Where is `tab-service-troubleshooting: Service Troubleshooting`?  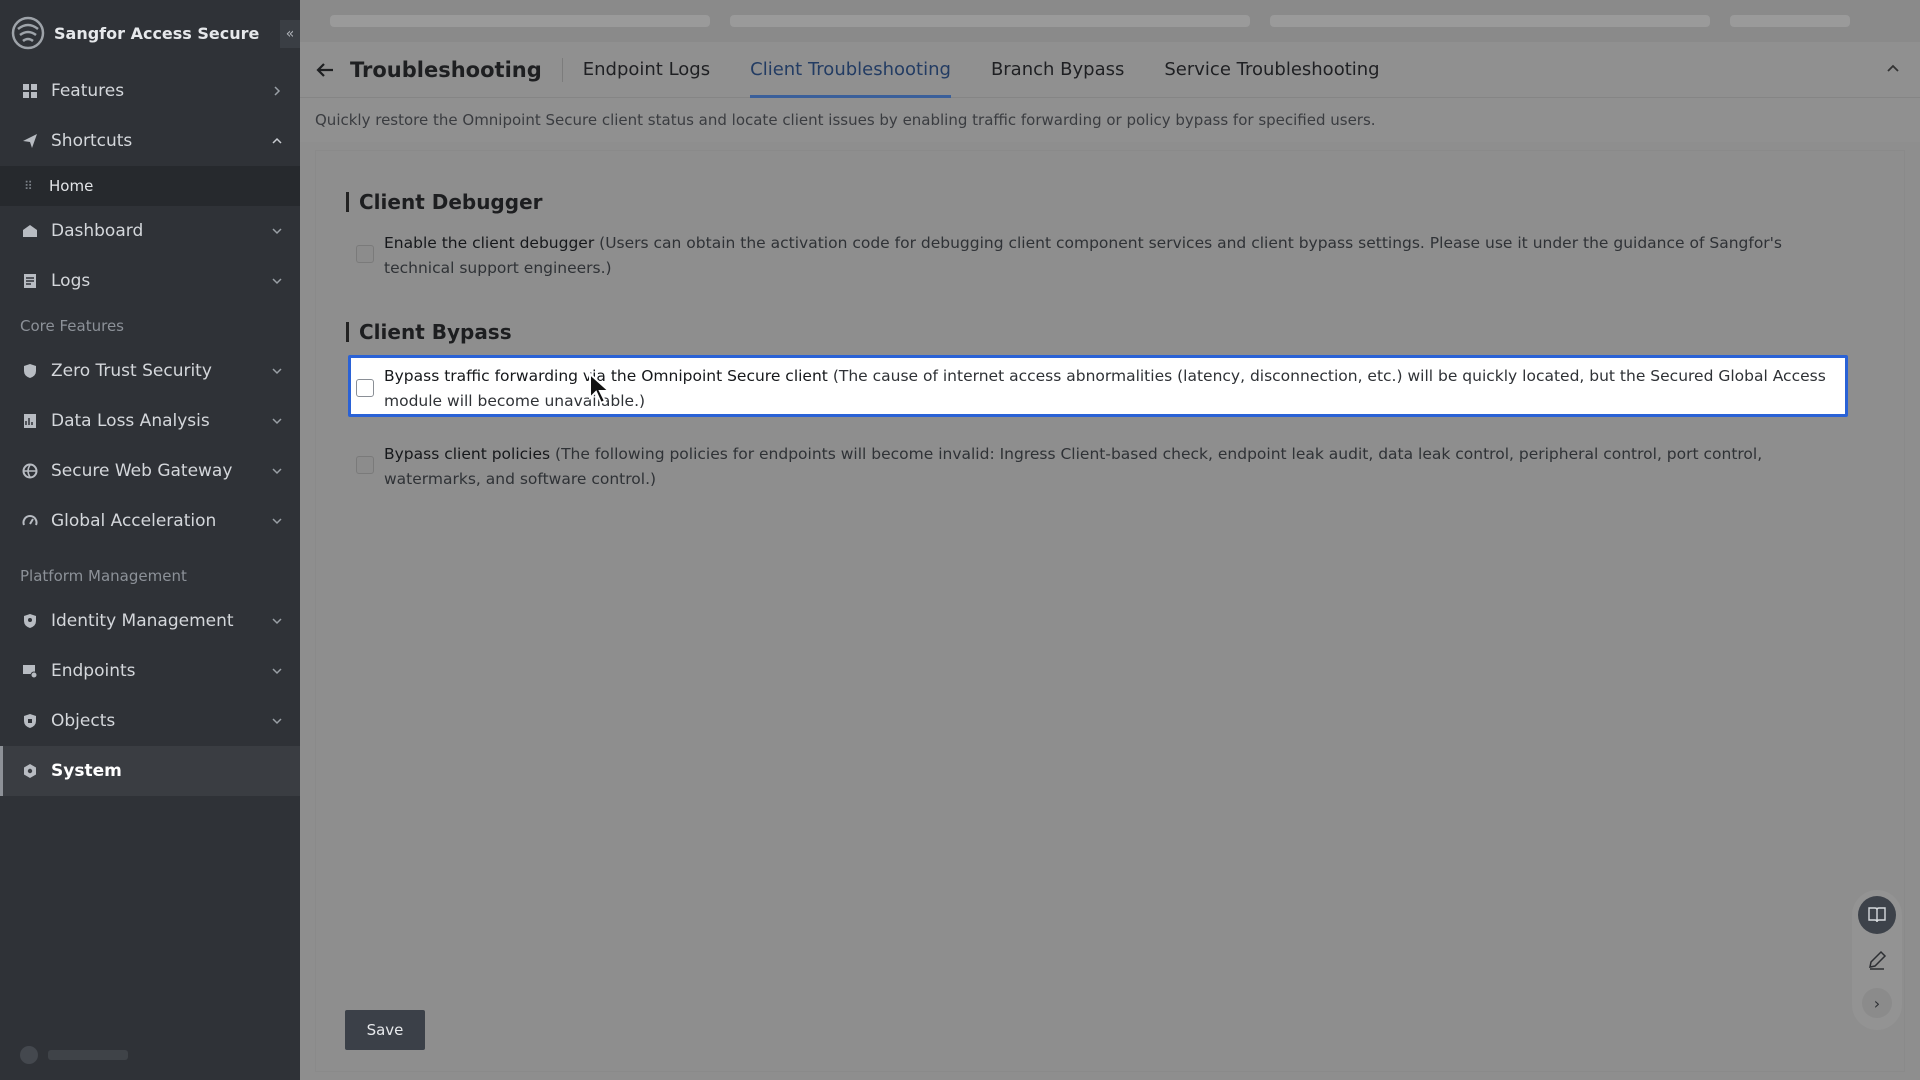
tab-service-troubleshooting: Service Troubleshooting is located at coordinates (1271, 70).